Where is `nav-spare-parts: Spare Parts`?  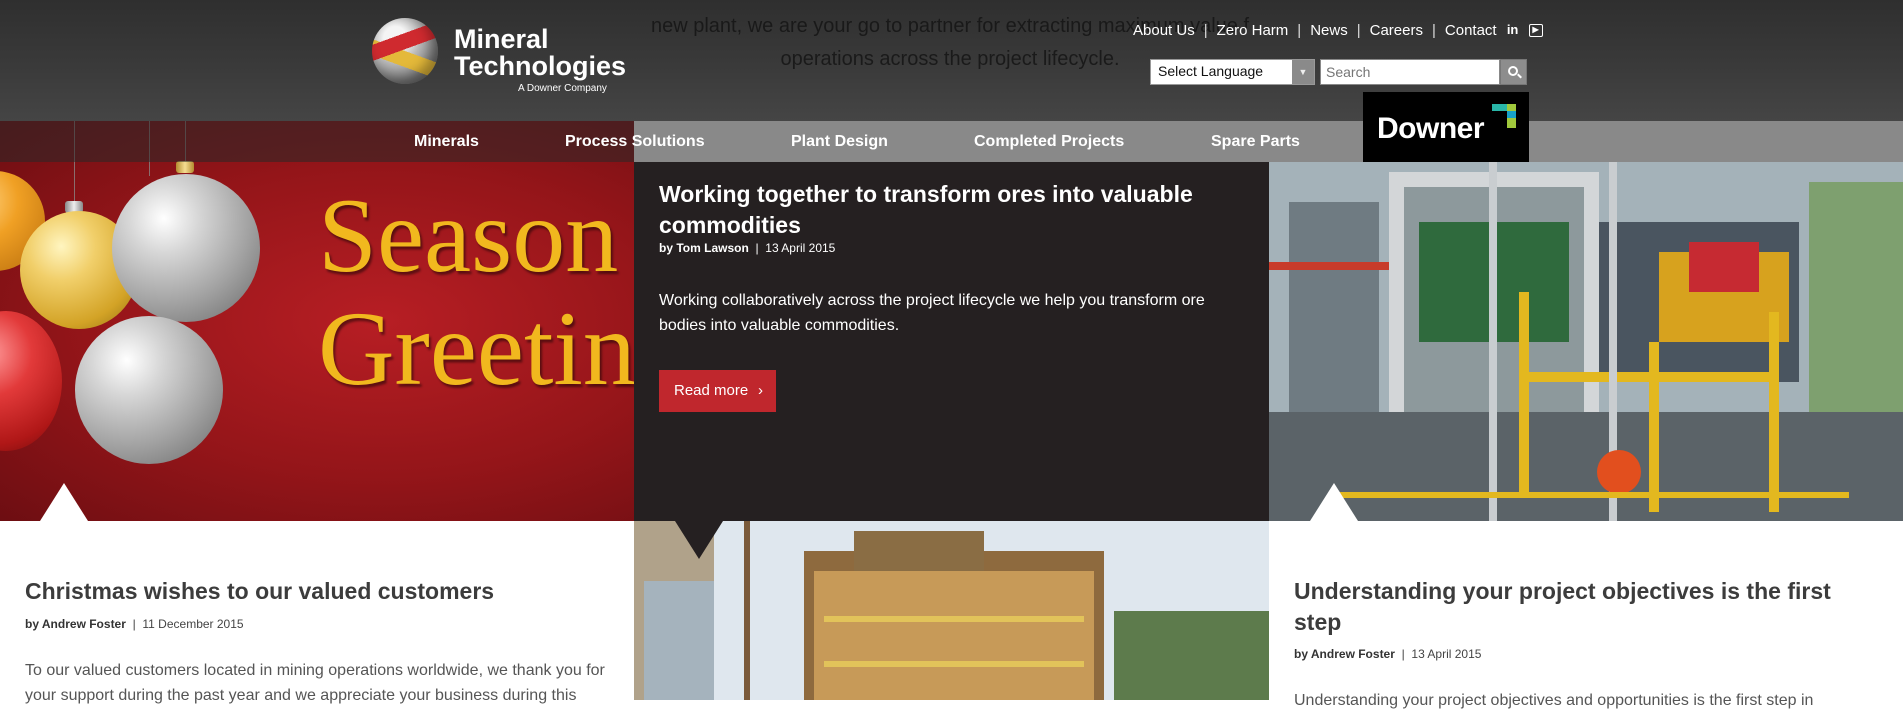
nav-spare-parts: Spare Parts is located at coordinates (1255, 141).